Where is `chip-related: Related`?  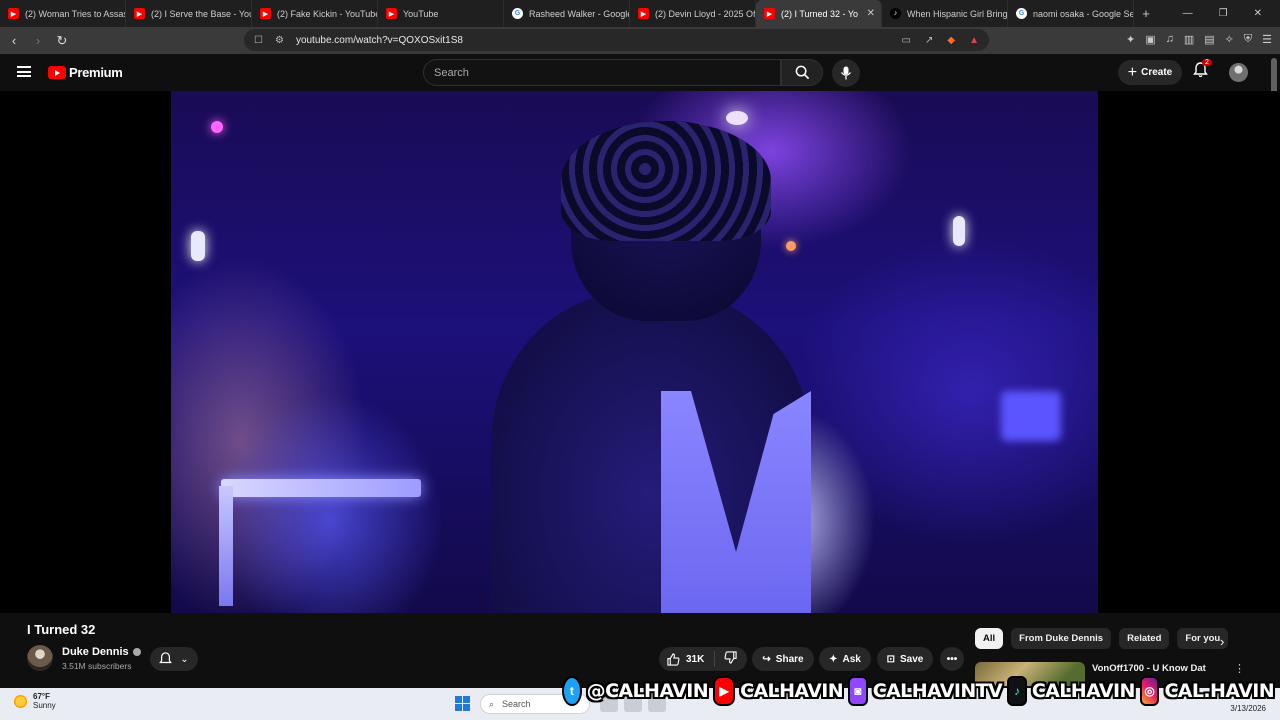
chip-related: Related is located at coordinates (1144, 638).